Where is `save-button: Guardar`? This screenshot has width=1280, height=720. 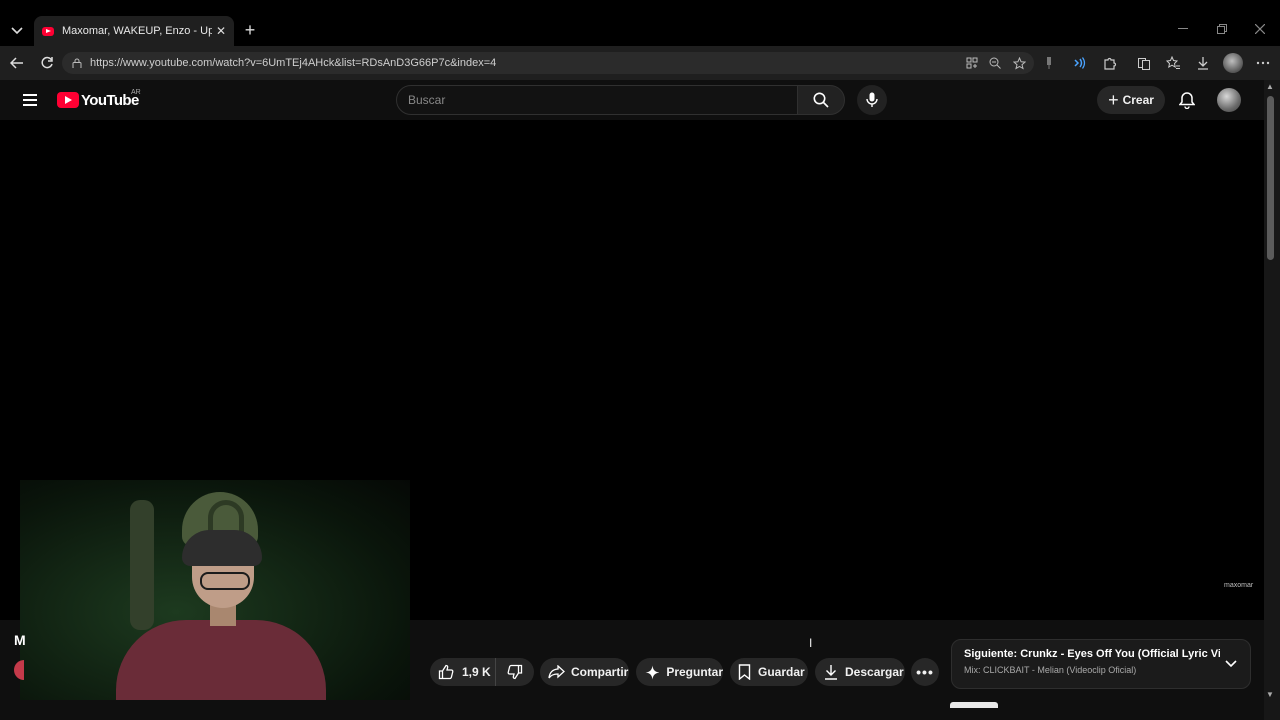 save-button: Guardar is located at coordinates (769, 672).